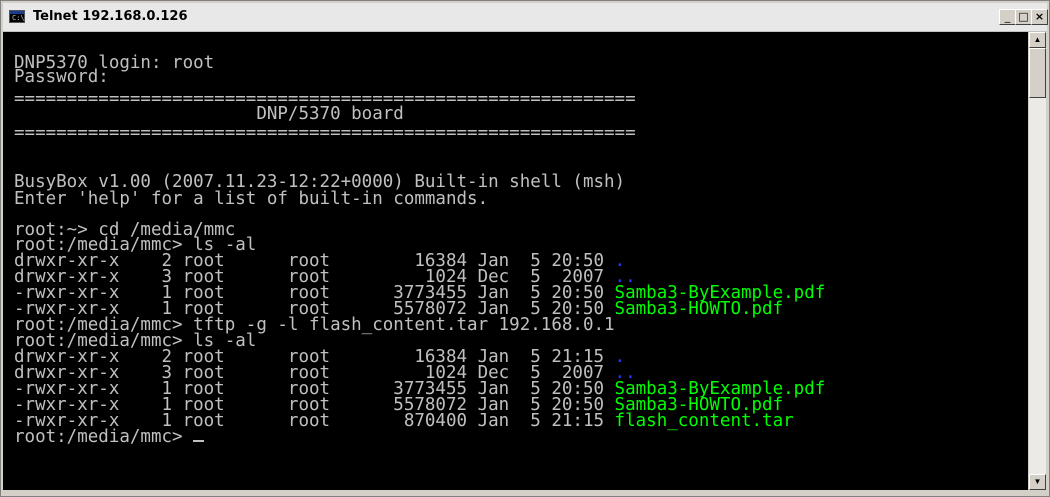 This screenshot has height=497, width=1050. What do you see at coordinates (525, 17) in the screenshot?
I see `title-bar: C:\ Telnet 192.168.0.126 _ □ ×` at bounding box center [525, 17].